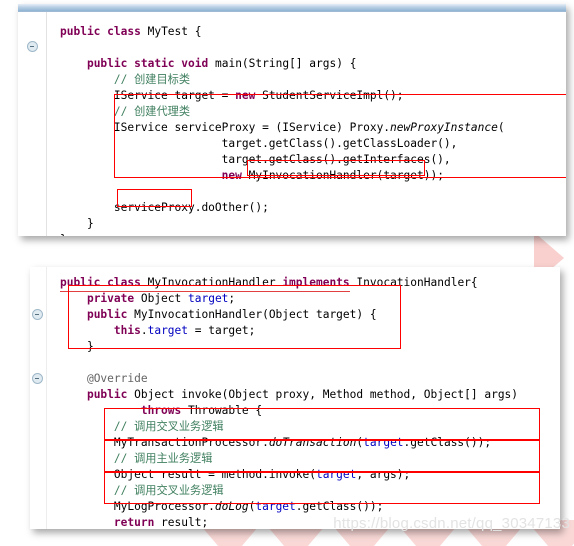 This screenshot has width=574, height=546. Describe the element at coordinates (144, 330) in the screenshot. I see `code-token: .` at that location.